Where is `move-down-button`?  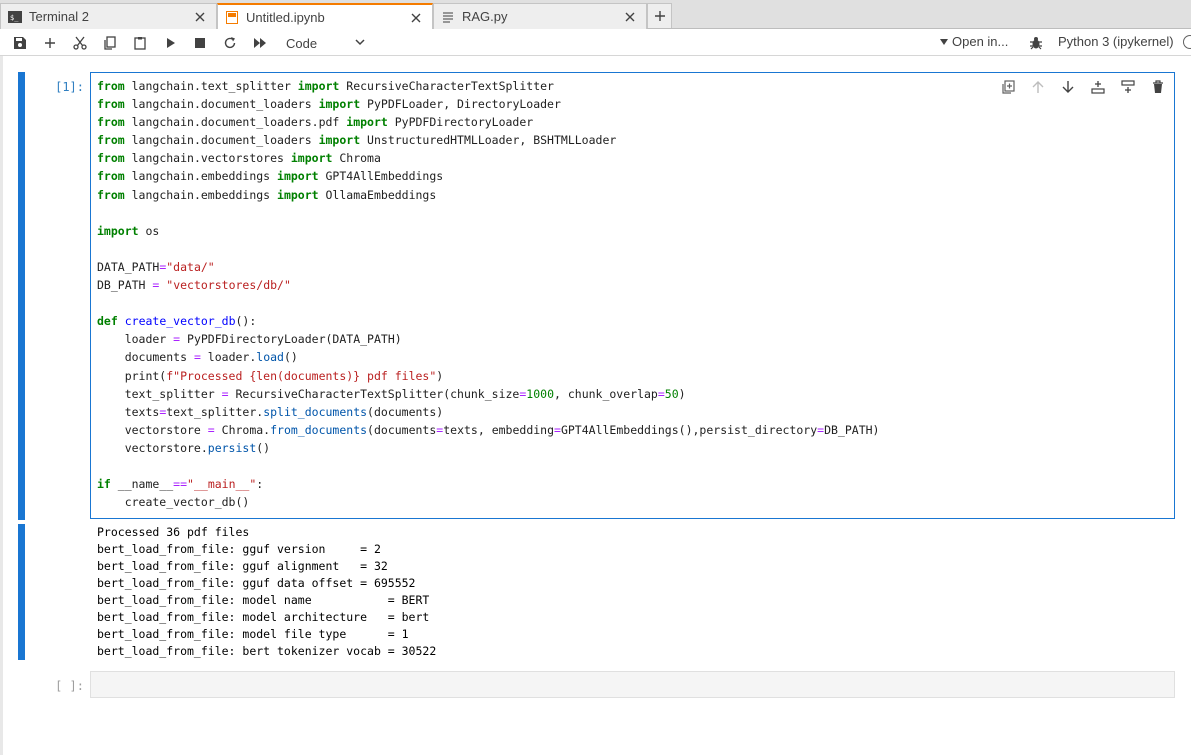 move-down-button is located at coordinates (1068, 87).